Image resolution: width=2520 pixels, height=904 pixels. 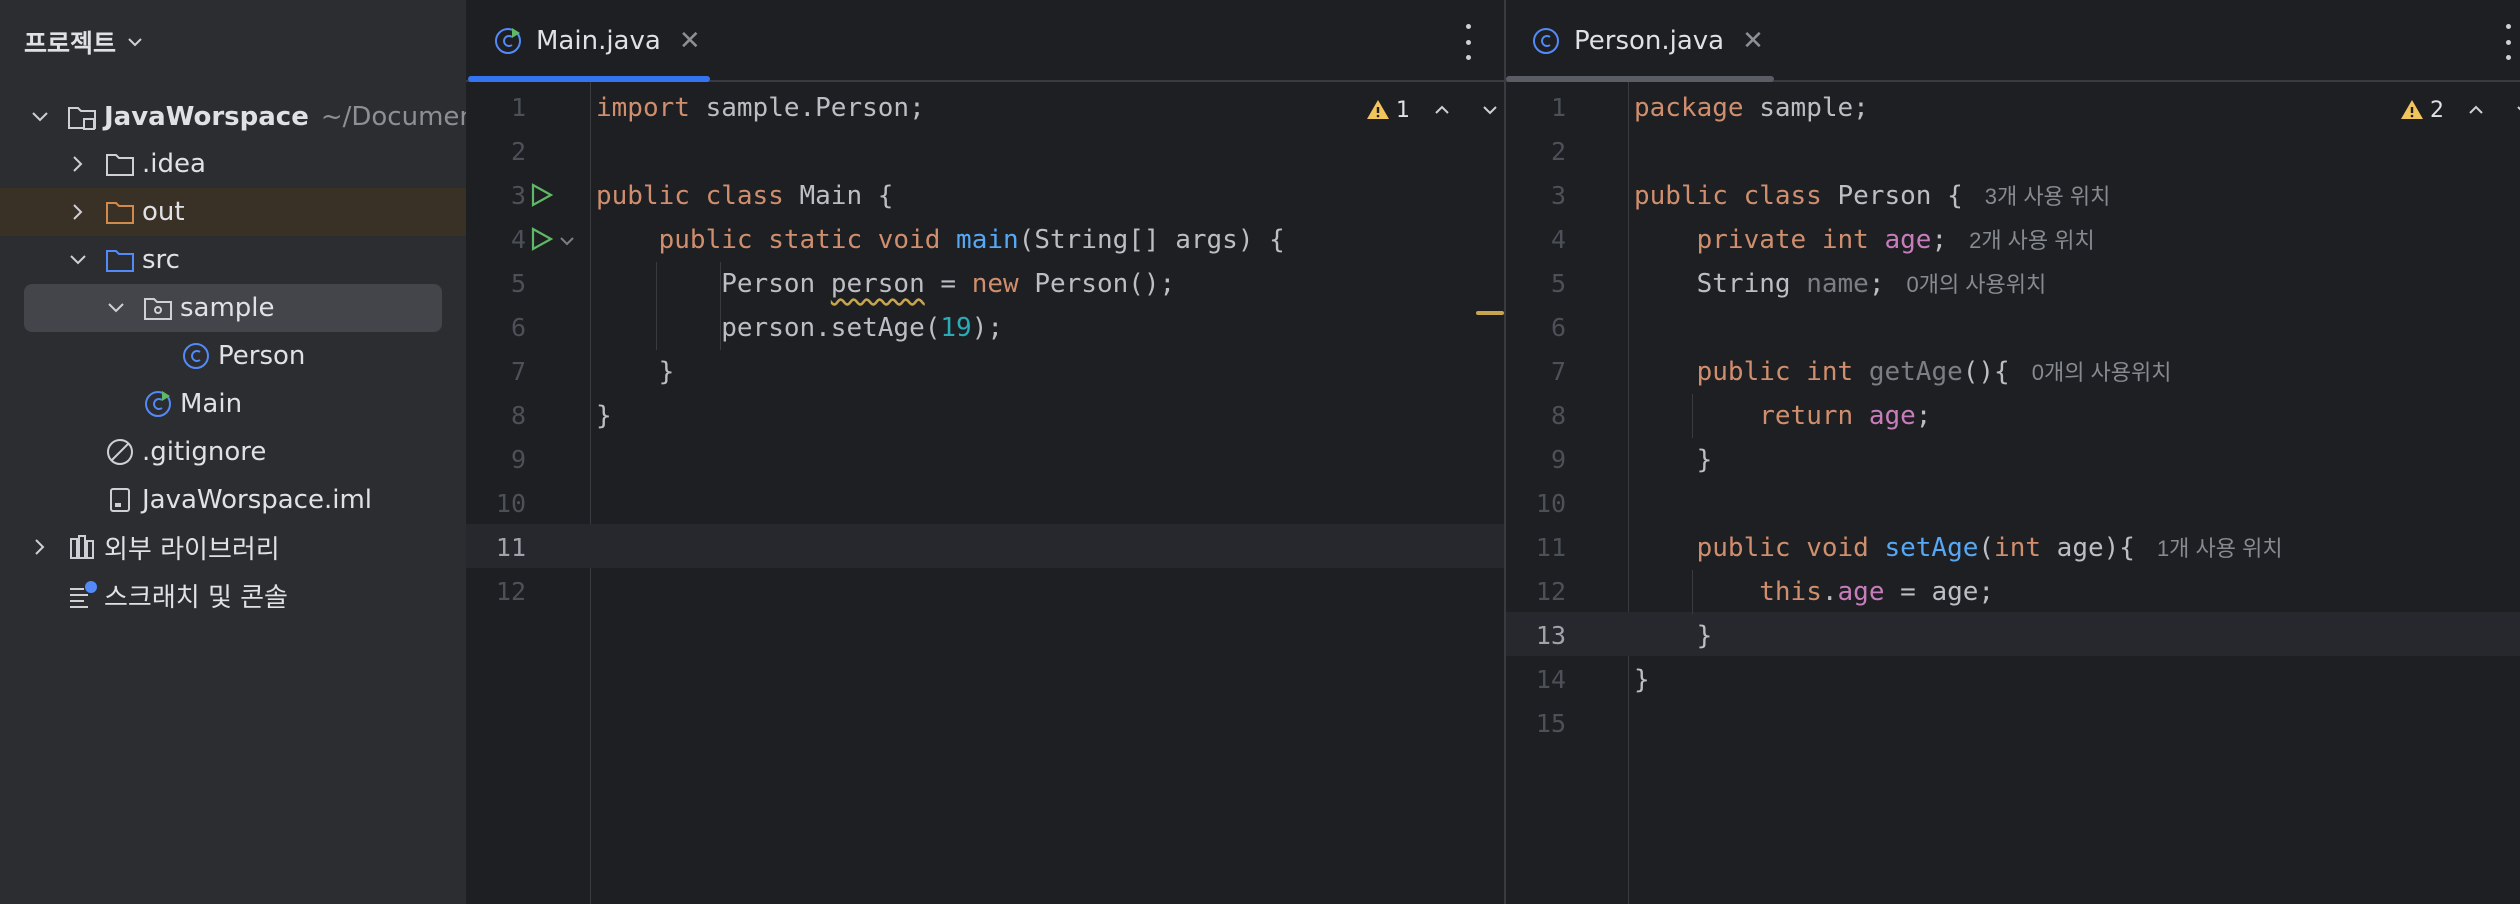 What do you see at coordinates (1550, 679) in the screenshot?
I see `line-number: 14` at bounding box center [1550, 679].